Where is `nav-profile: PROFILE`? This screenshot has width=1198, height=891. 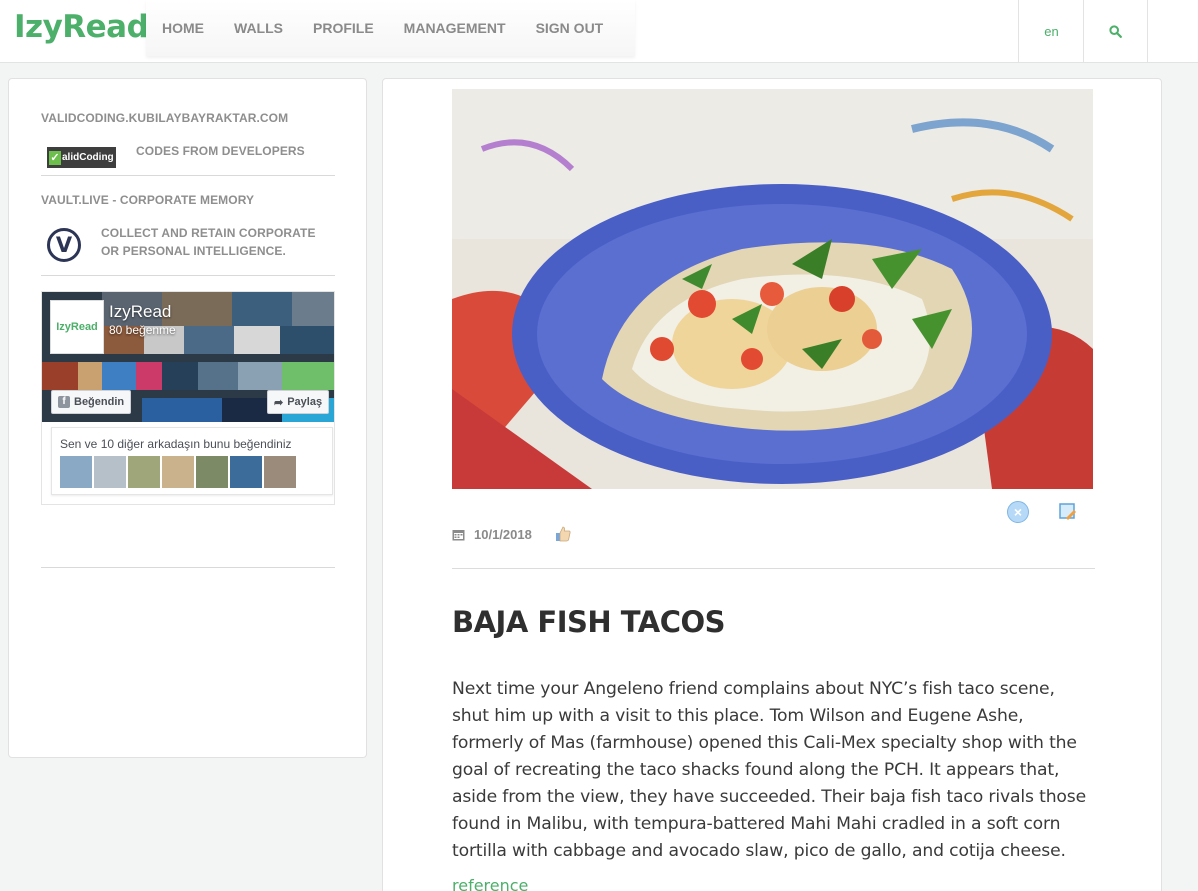 nav-profile: PROFILE is located at coordinates (343, 28).